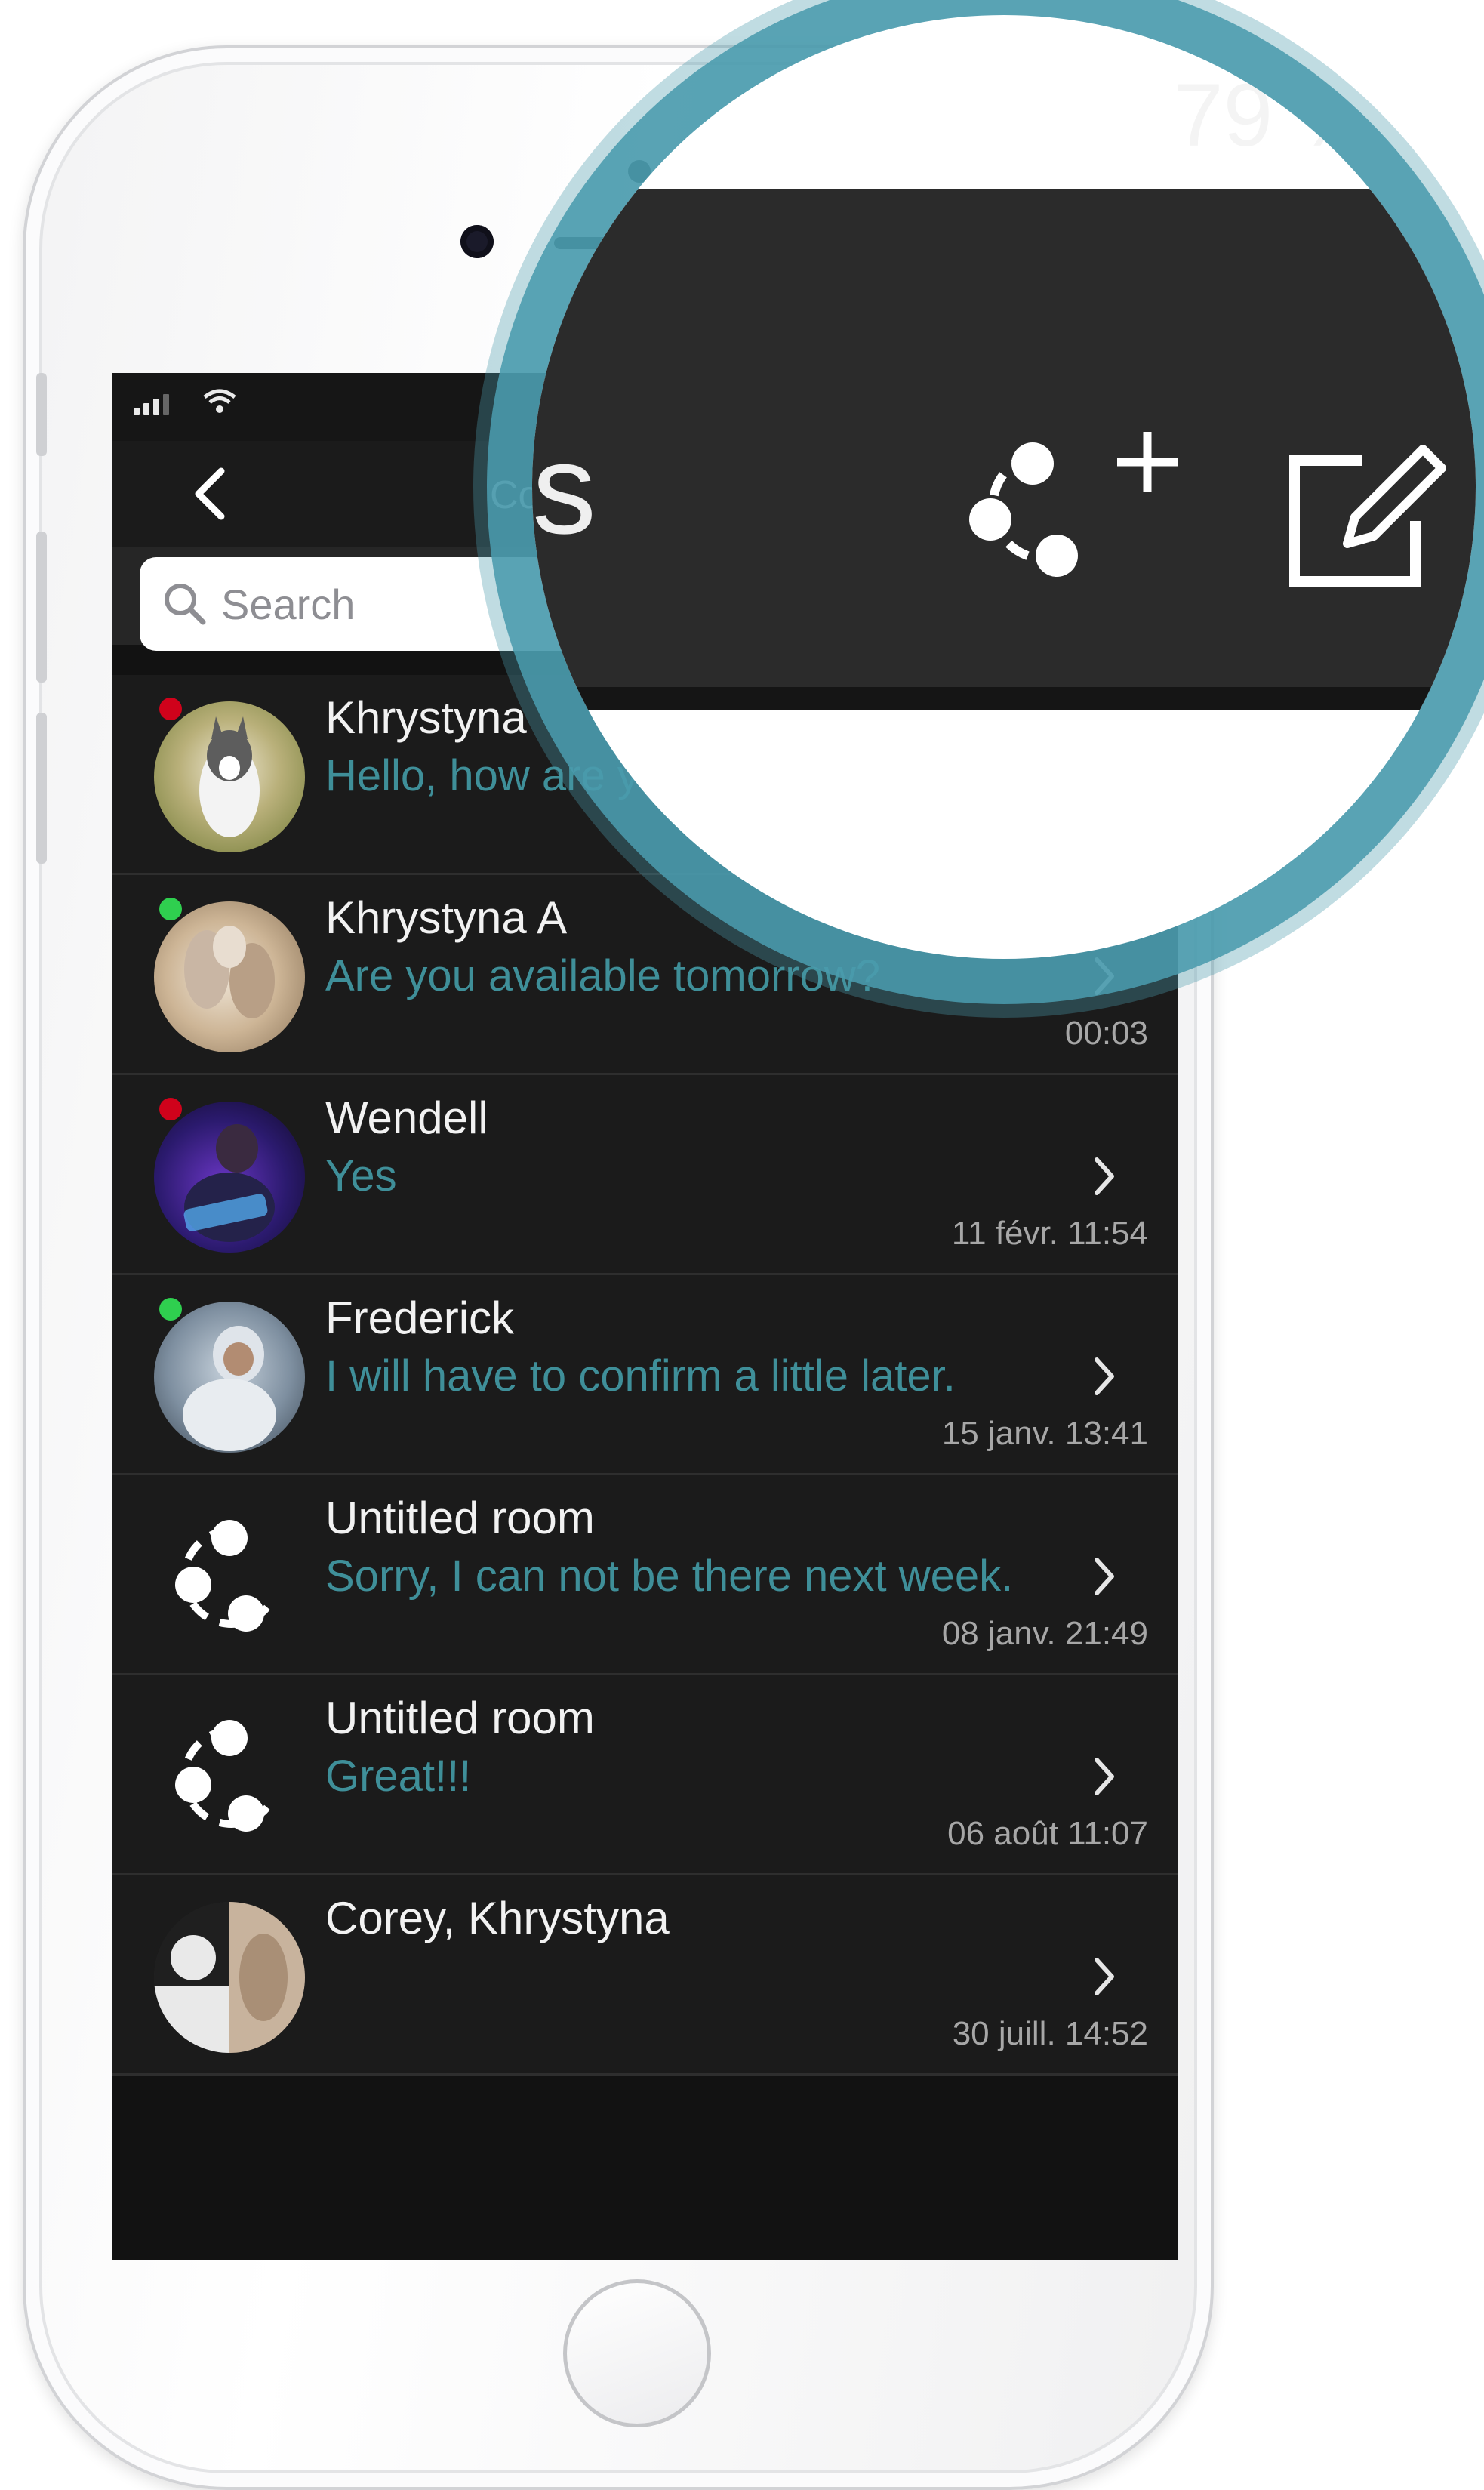 This screenshot has width=1484, height=2490. I want to click on conversation-time: 15 janv. 13:41, so click(1044, 1433).